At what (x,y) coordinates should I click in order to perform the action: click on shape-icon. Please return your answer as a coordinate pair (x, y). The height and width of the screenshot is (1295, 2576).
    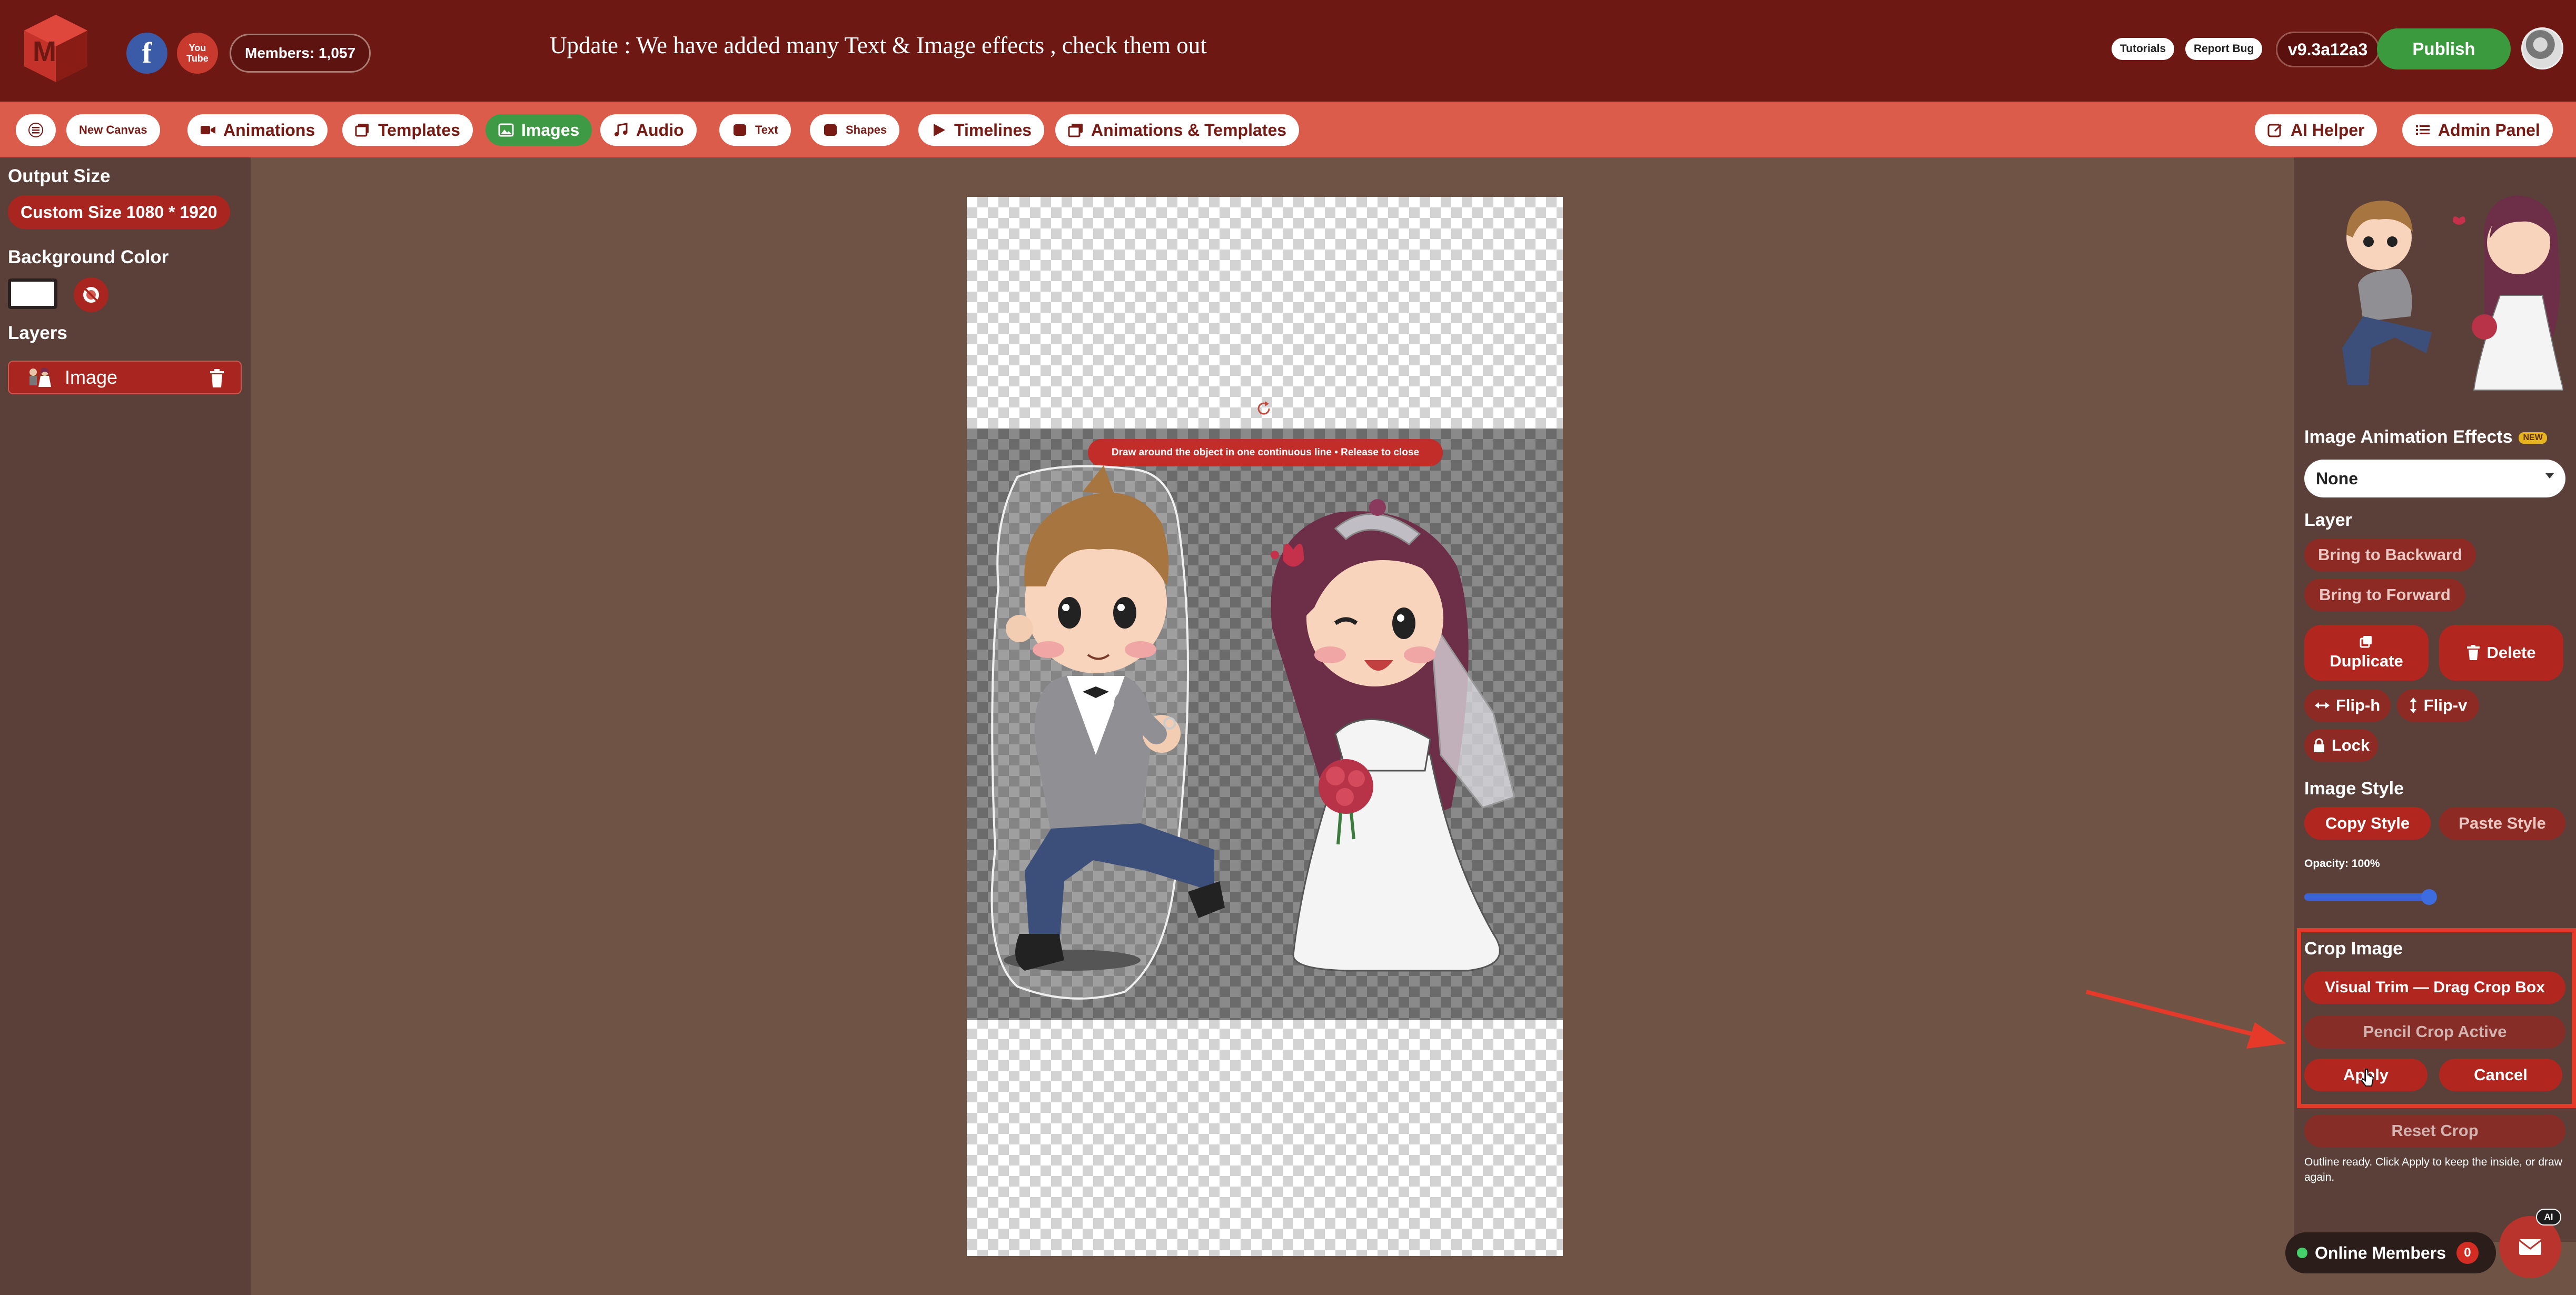
    Looking at the image, I should click on (830, 130).